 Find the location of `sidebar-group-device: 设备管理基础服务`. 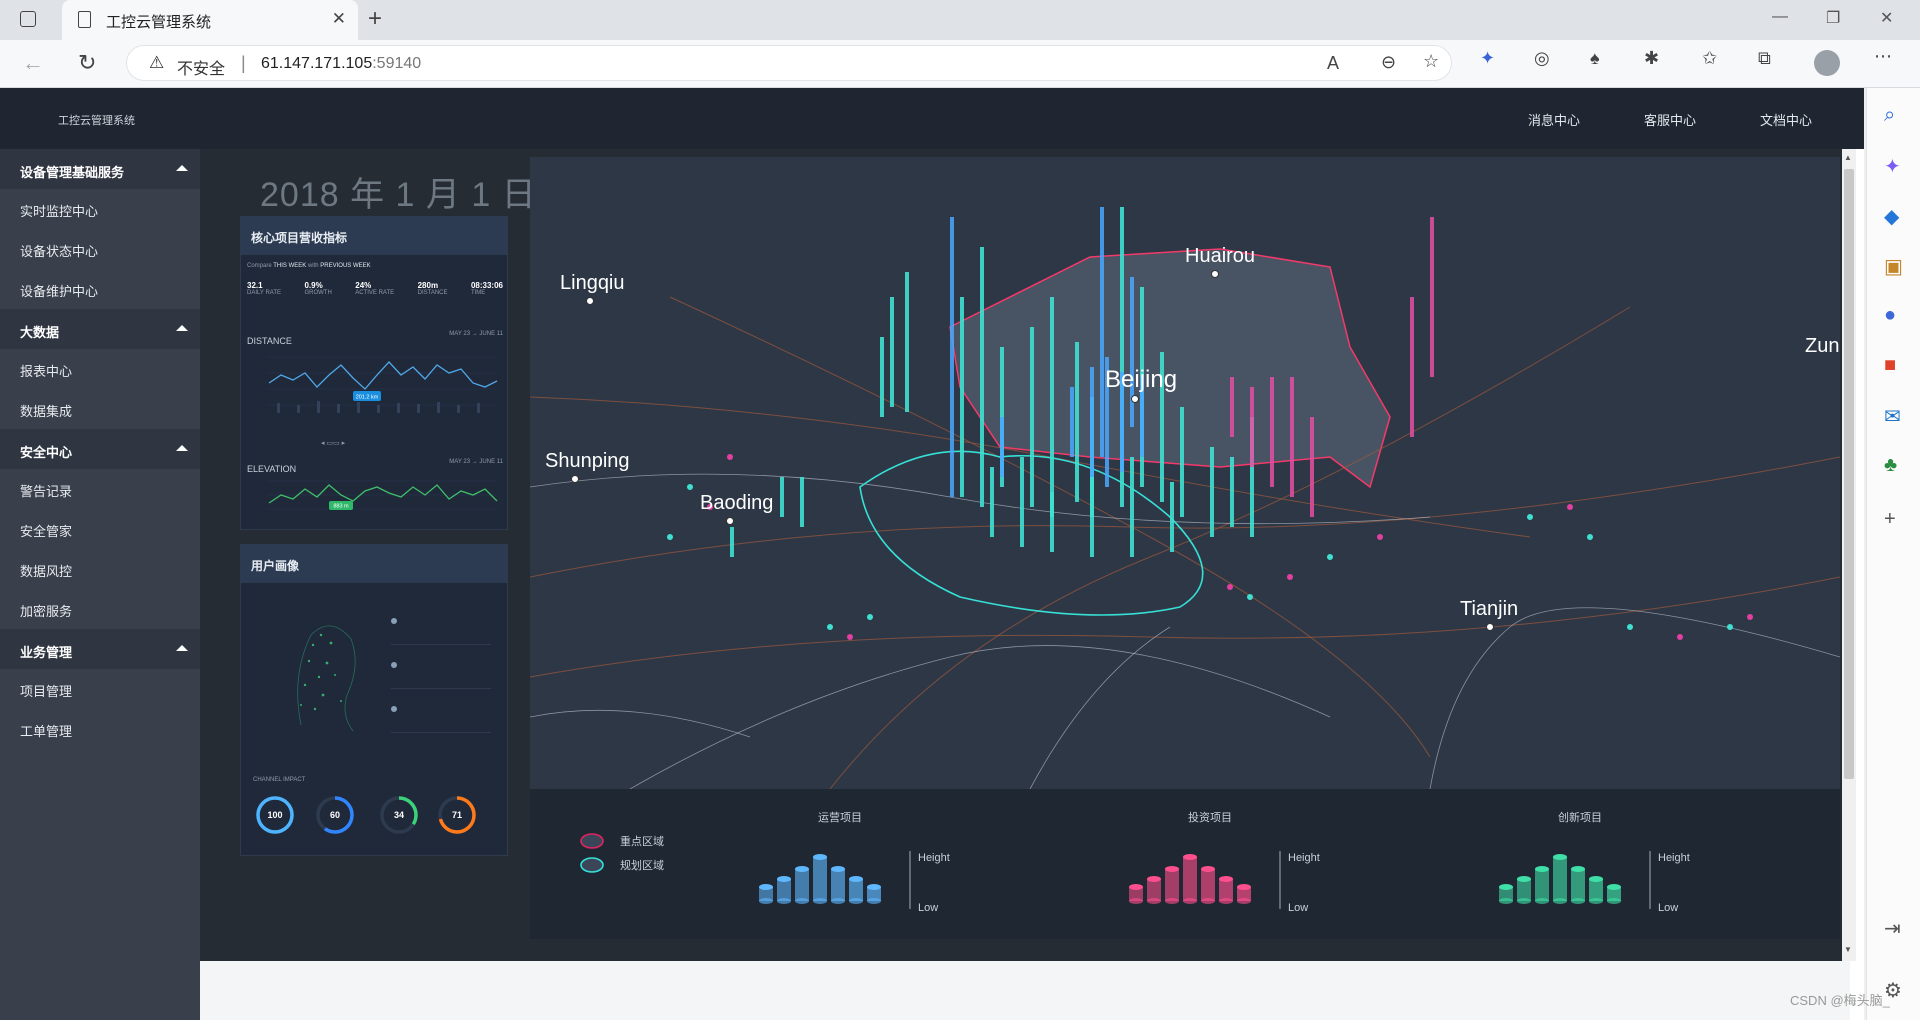

sidebar-group-device: 设备管理基础服务 is located at coordinates (100, 169).